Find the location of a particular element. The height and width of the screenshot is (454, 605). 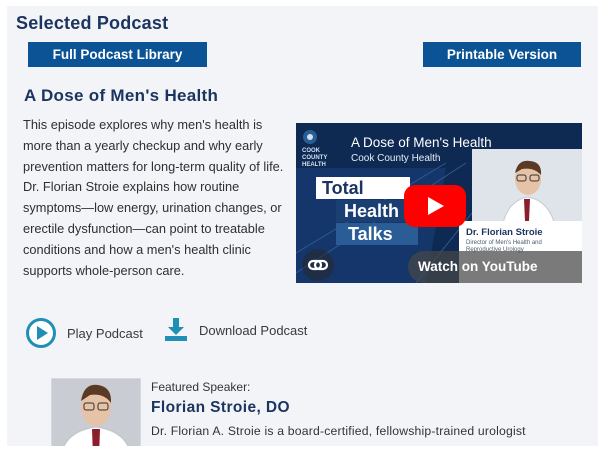

watch-on-youtube-button: Watch on YouTube is located at coordinates (495, 267).